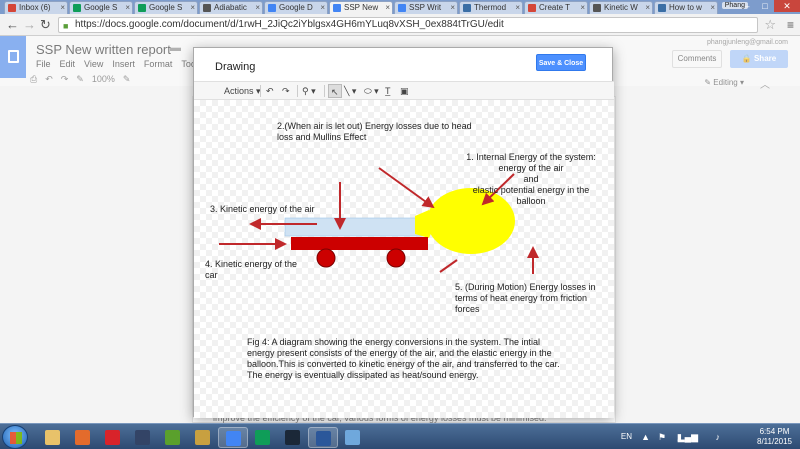 The height and width of the screenshot is (449, 800). I want to click on tab-label: Google D, so click(296, 7).